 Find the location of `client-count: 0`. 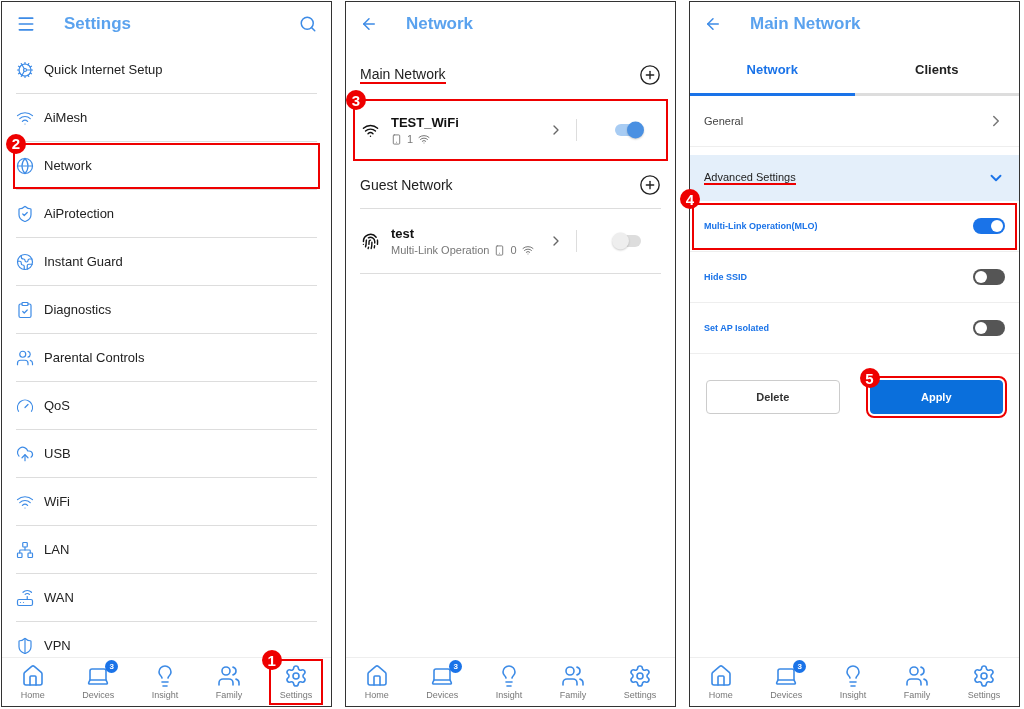

client-count: 0 is located at coordinates (513, 250).